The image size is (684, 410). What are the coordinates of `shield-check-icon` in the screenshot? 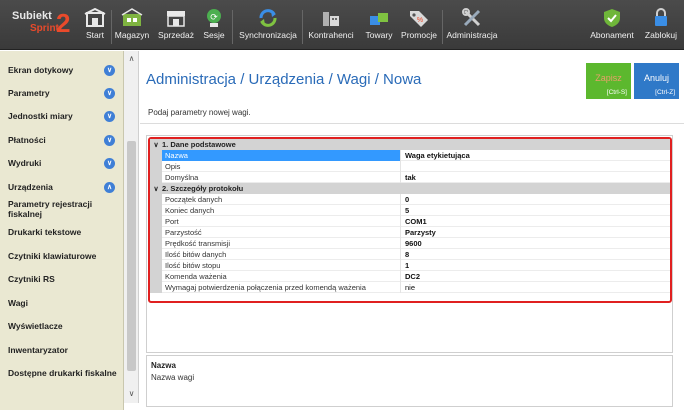 It's located at (612, 18).